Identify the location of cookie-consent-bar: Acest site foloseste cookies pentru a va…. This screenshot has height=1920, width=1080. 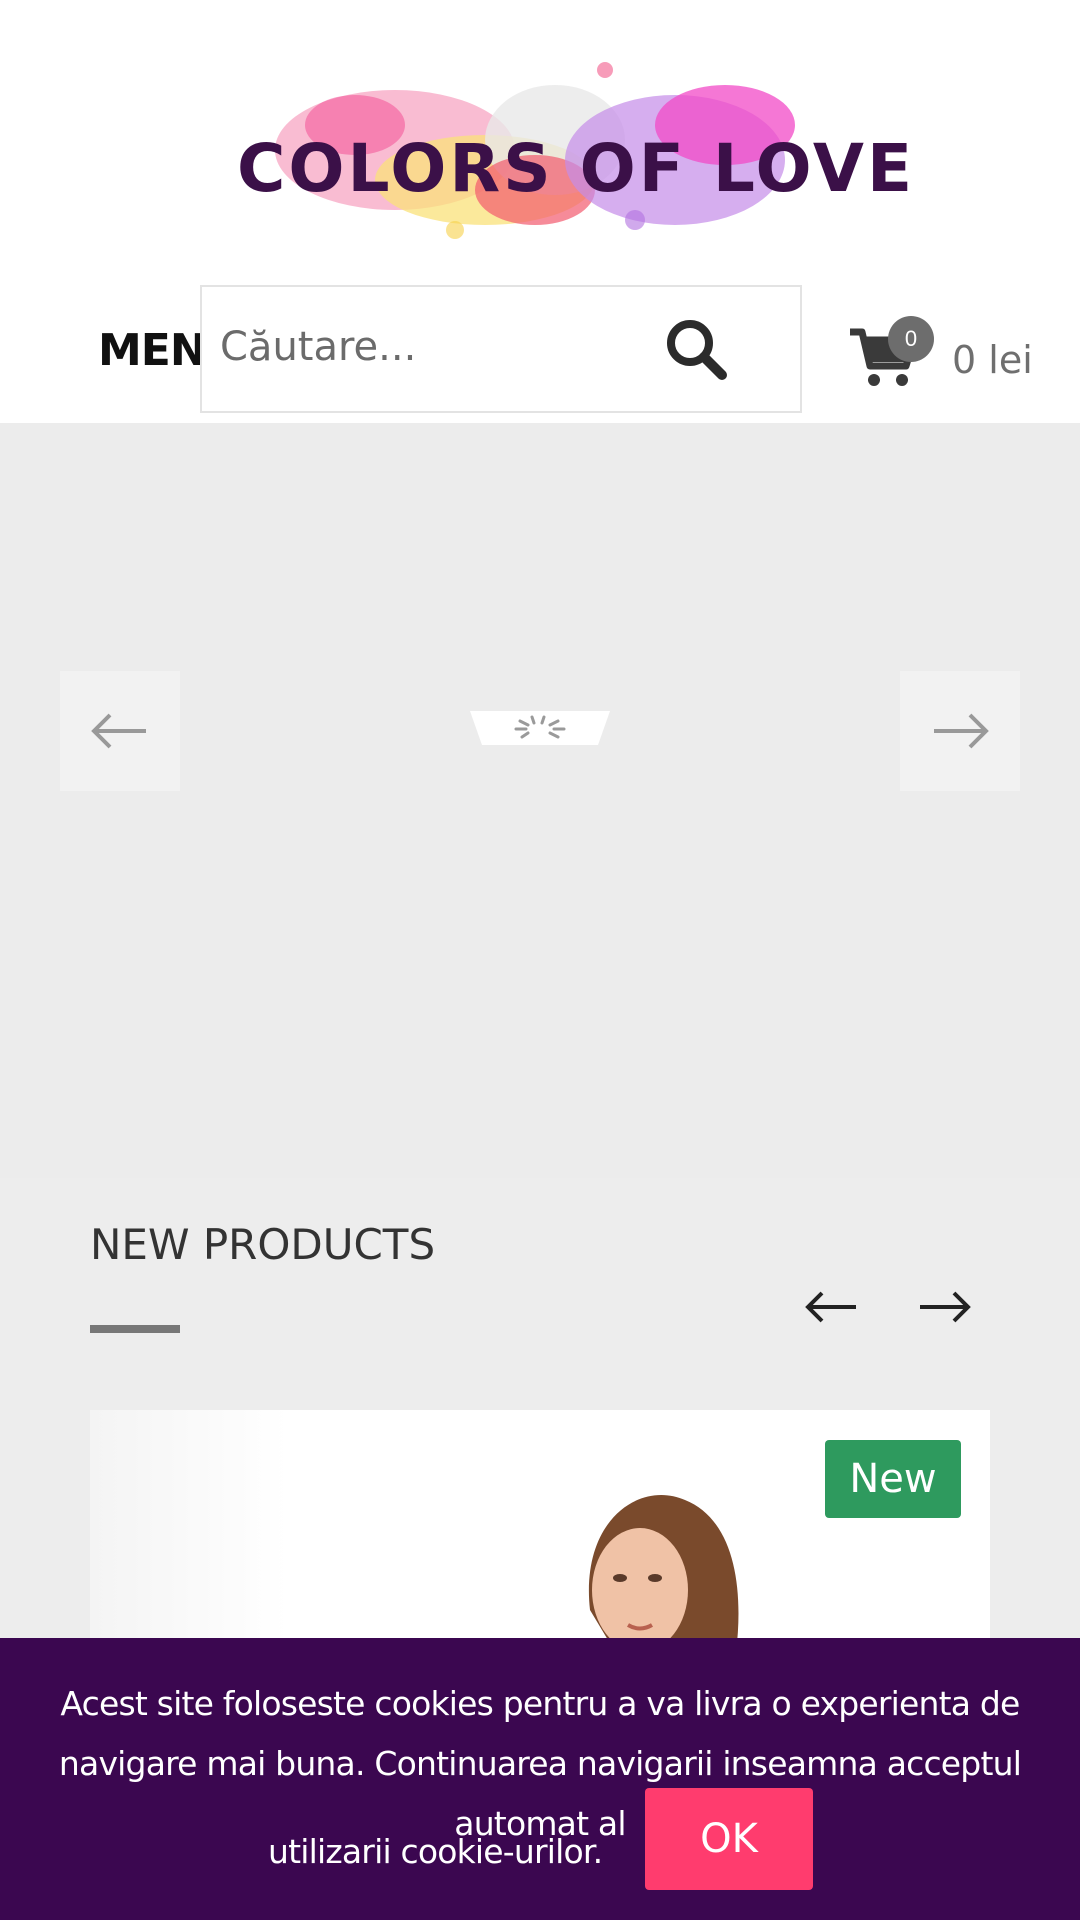
(540, 1779).